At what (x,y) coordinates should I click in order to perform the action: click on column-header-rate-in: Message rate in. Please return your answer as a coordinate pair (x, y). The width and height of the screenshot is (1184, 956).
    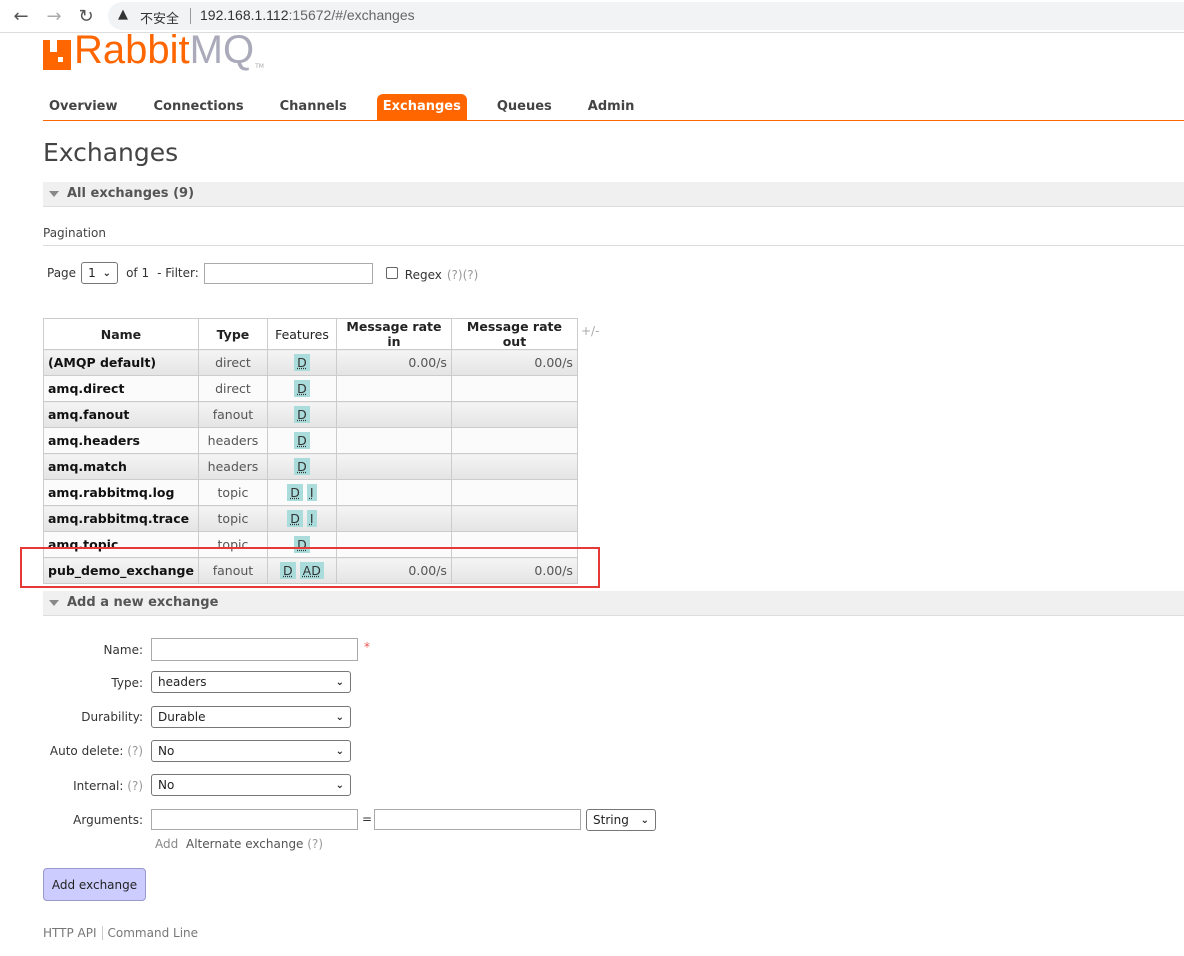
    Looking at the image, I should click on (393, 334).